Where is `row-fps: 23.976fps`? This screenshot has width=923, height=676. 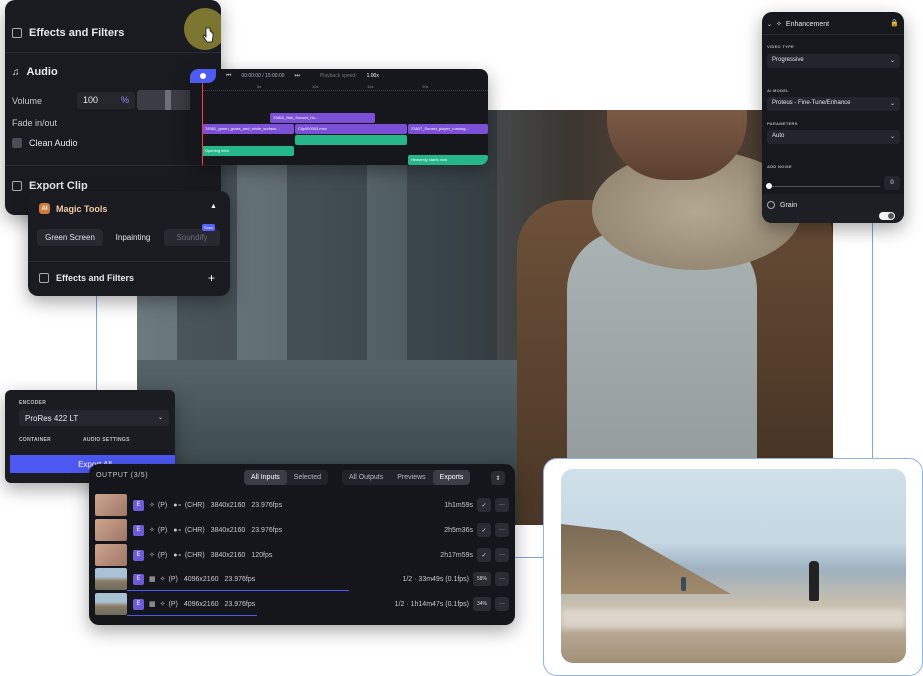 row-fps: 23.976fps is located at coordinates (267, 505).